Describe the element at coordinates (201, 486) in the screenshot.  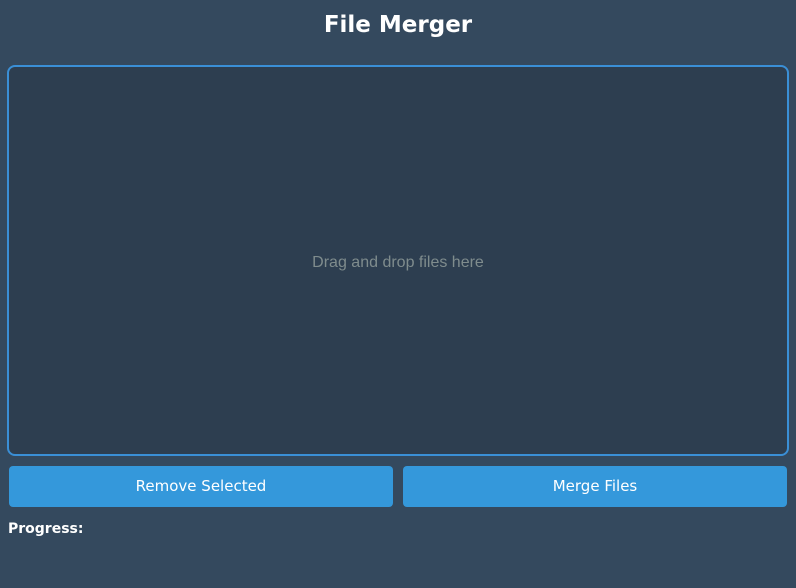
I see `remove-selected-button: Remove Selected` at that location.